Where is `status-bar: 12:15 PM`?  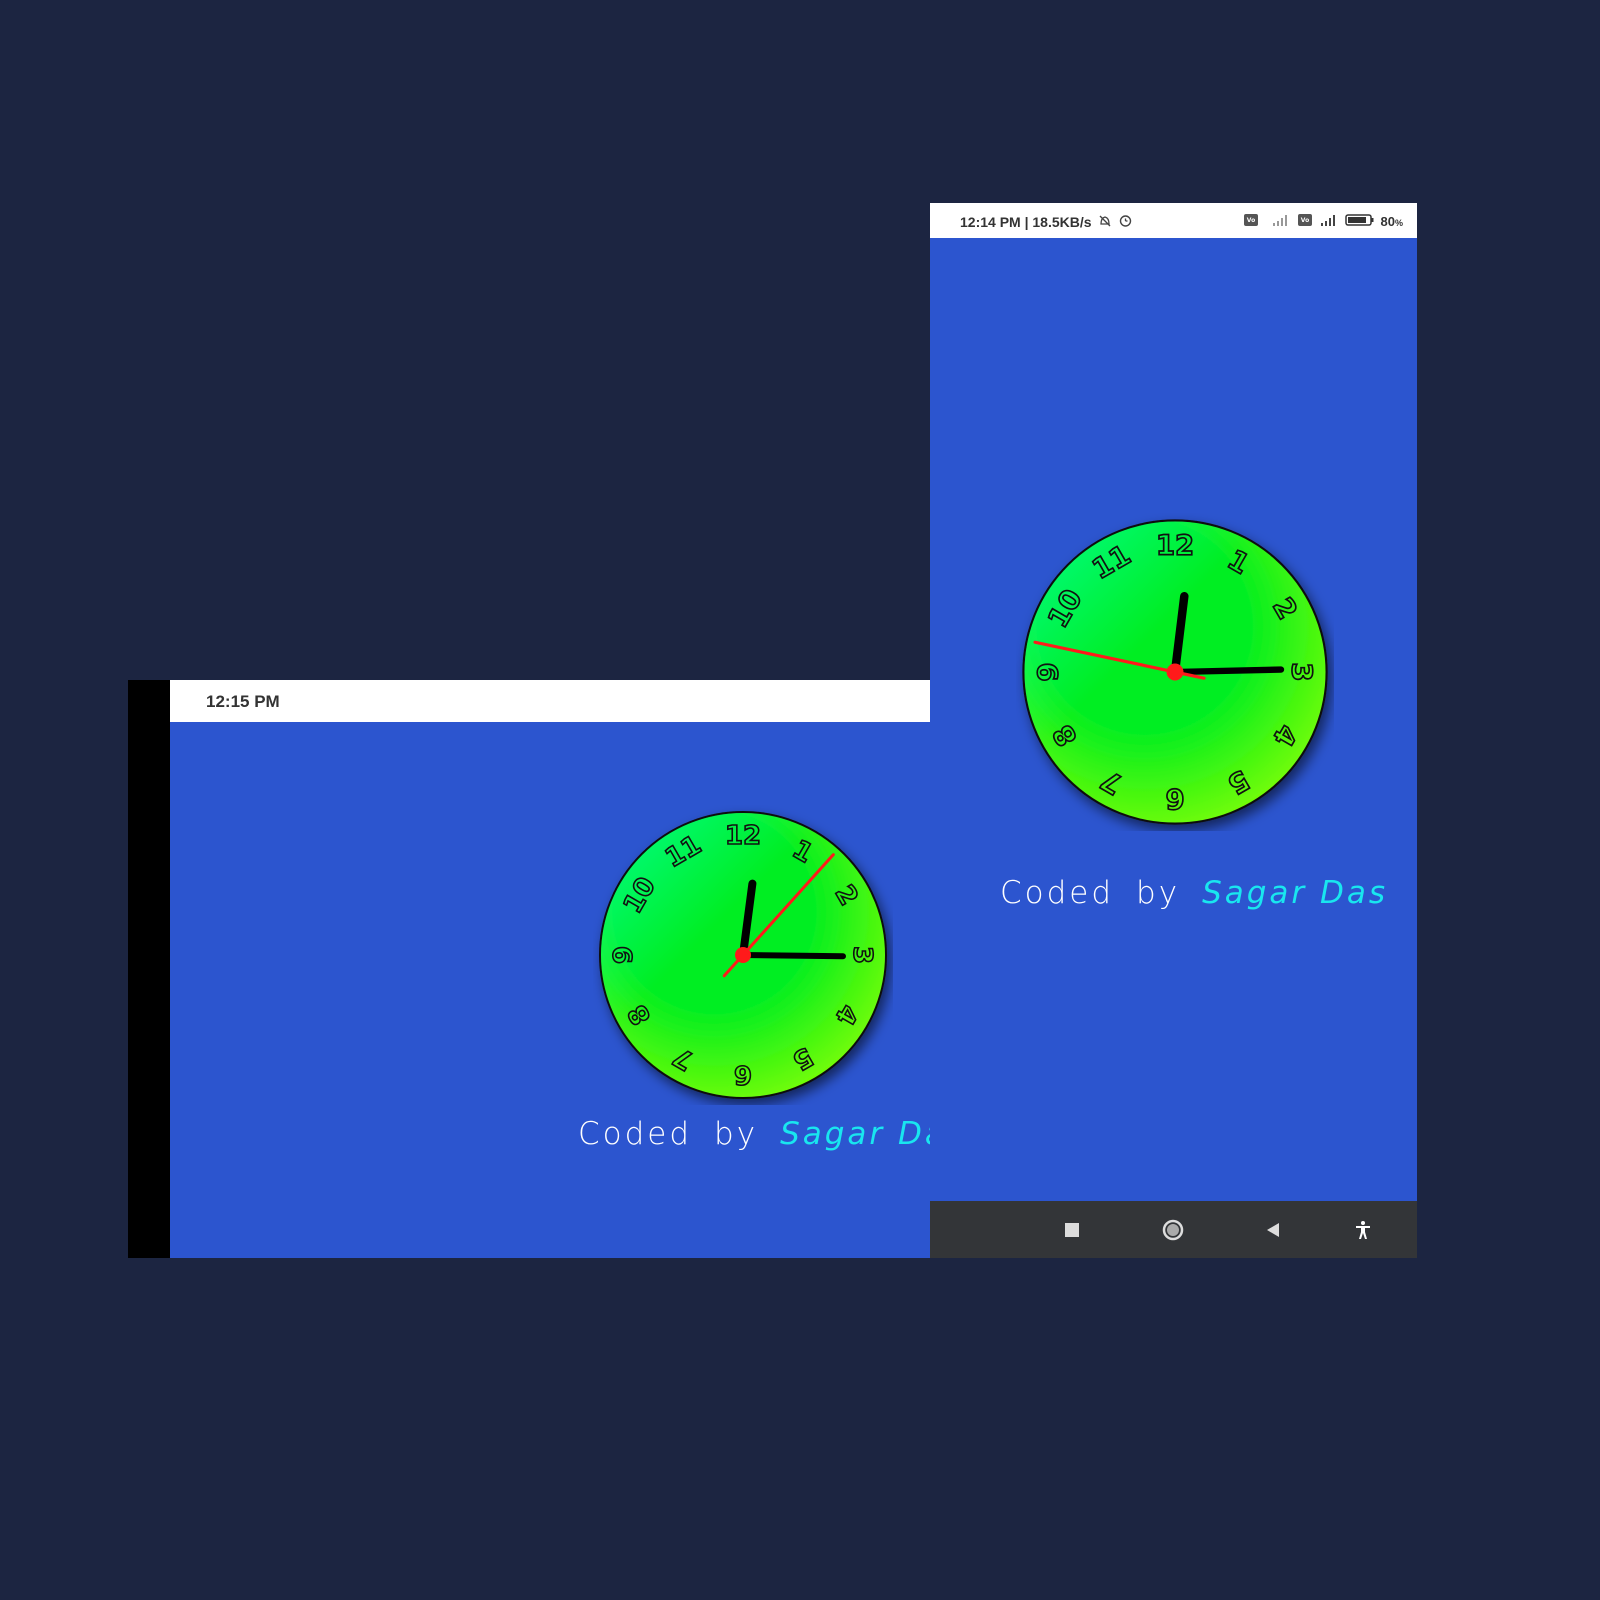
status-bar: 12:15 PM is located at coordinates (550, 701).